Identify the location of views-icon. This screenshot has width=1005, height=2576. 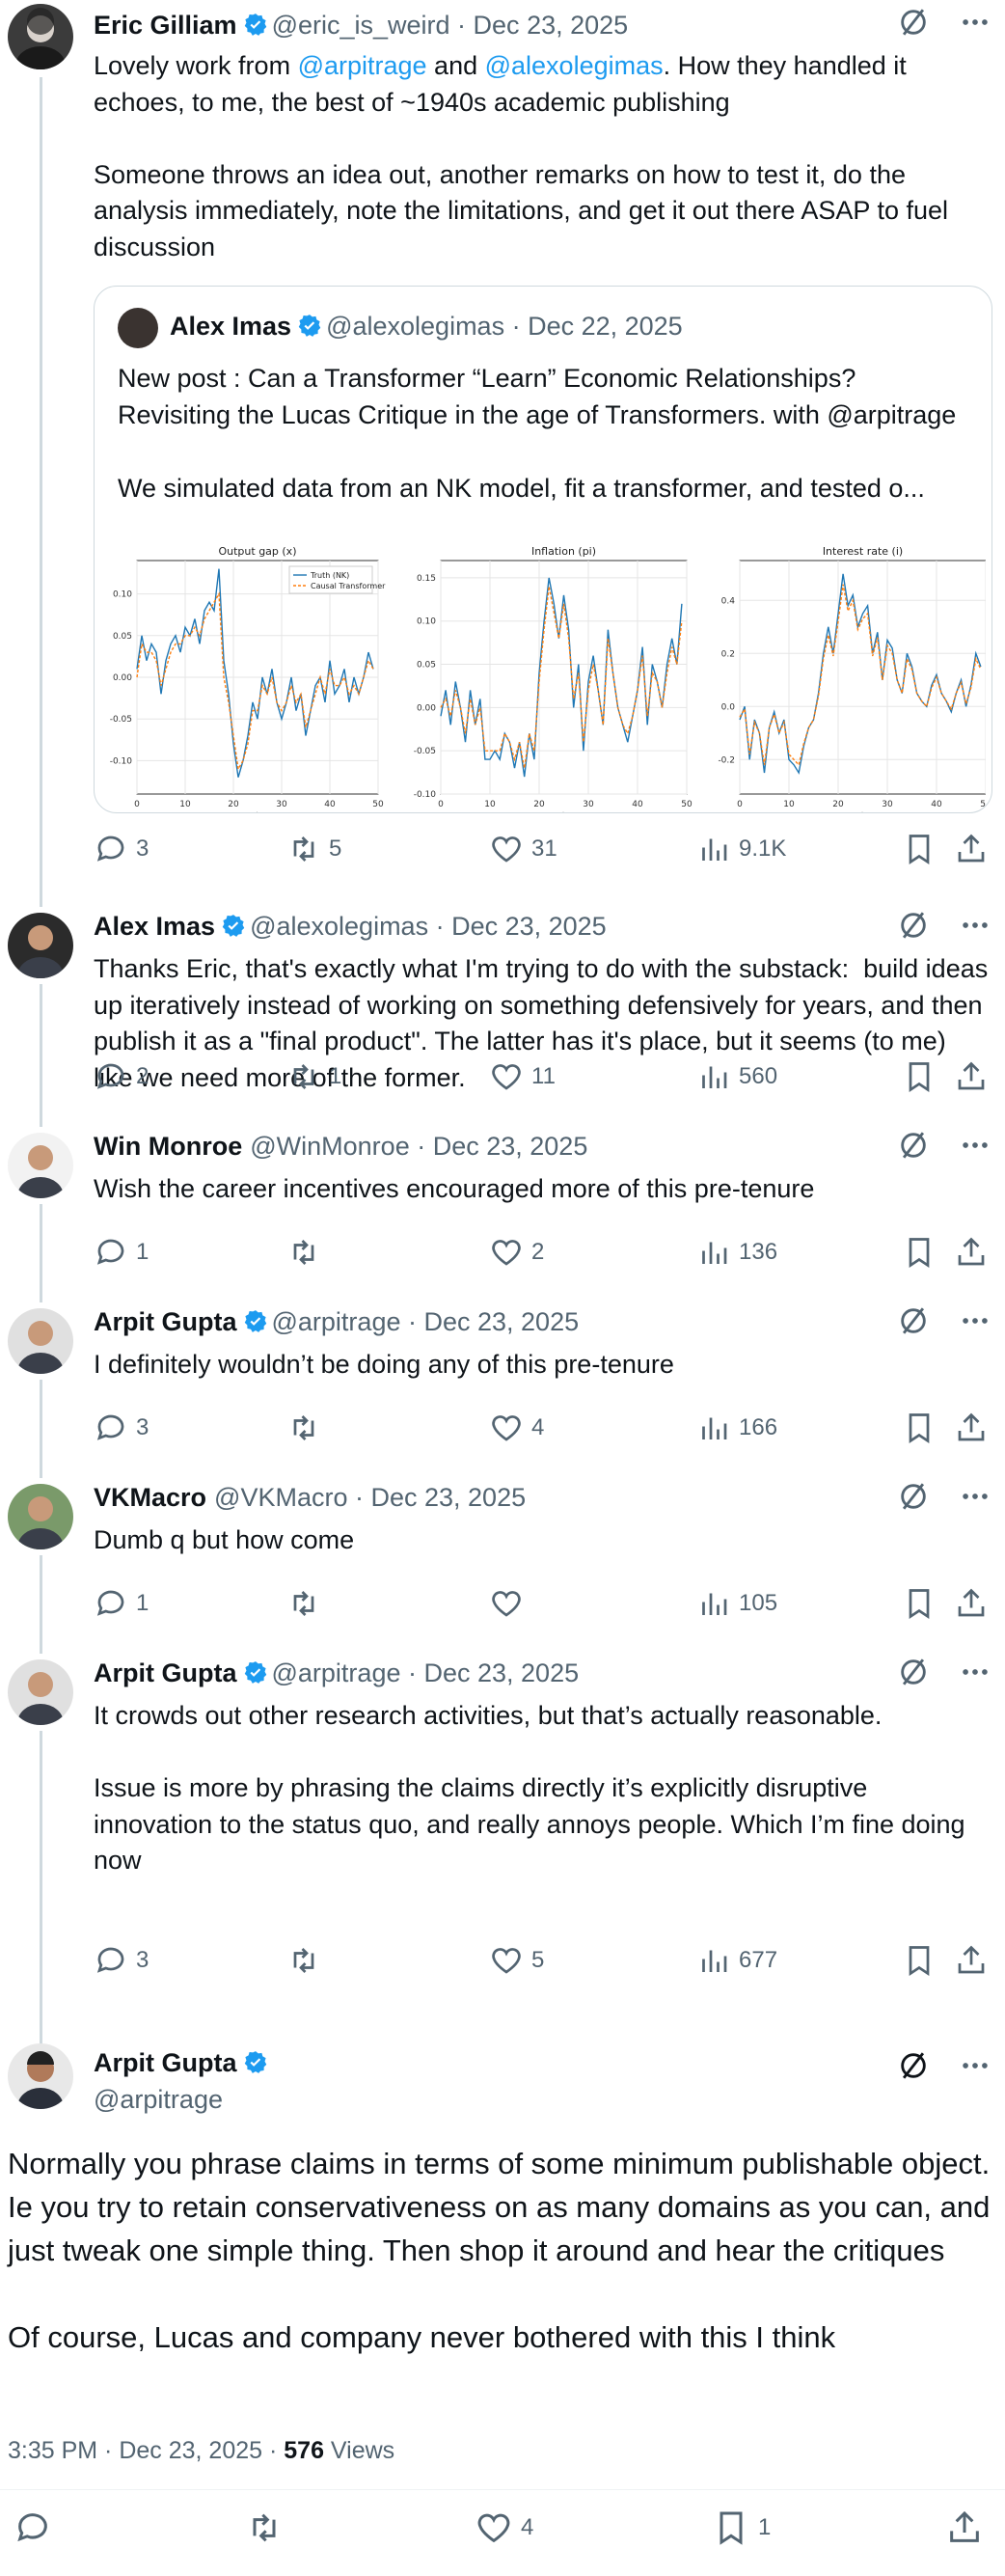
(714, 1253).